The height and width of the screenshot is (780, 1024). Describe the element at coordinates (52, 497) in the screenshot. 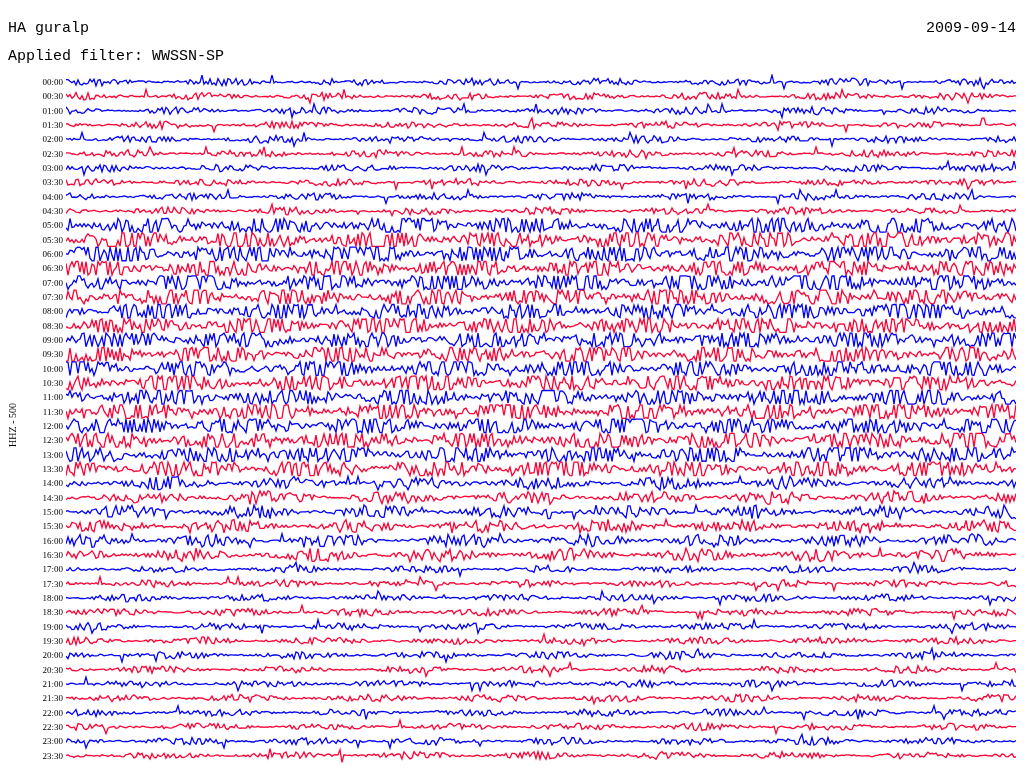

I see `time-label: 14:30` at that location.